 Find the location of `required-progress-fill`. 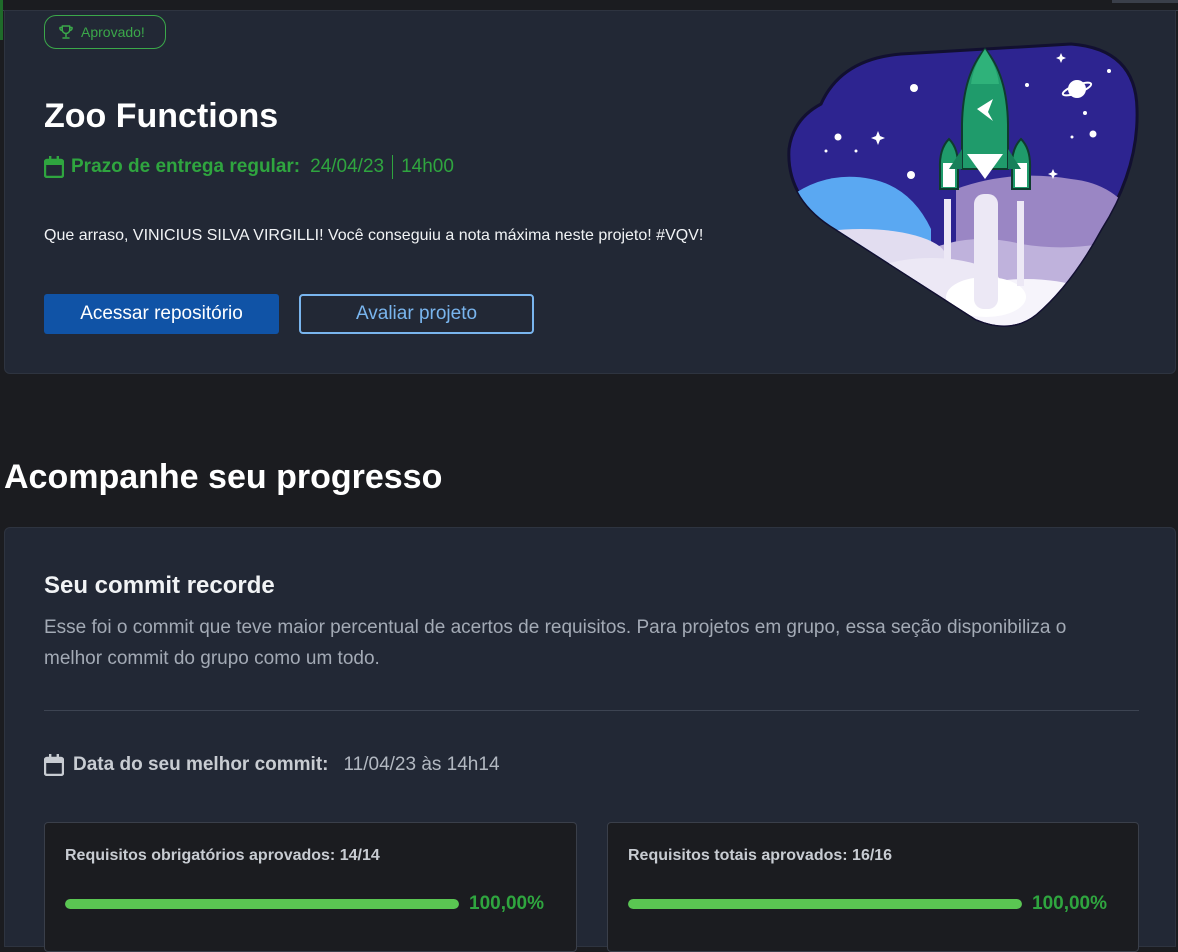

required-progress-fill is located at coordinates (262, 904).